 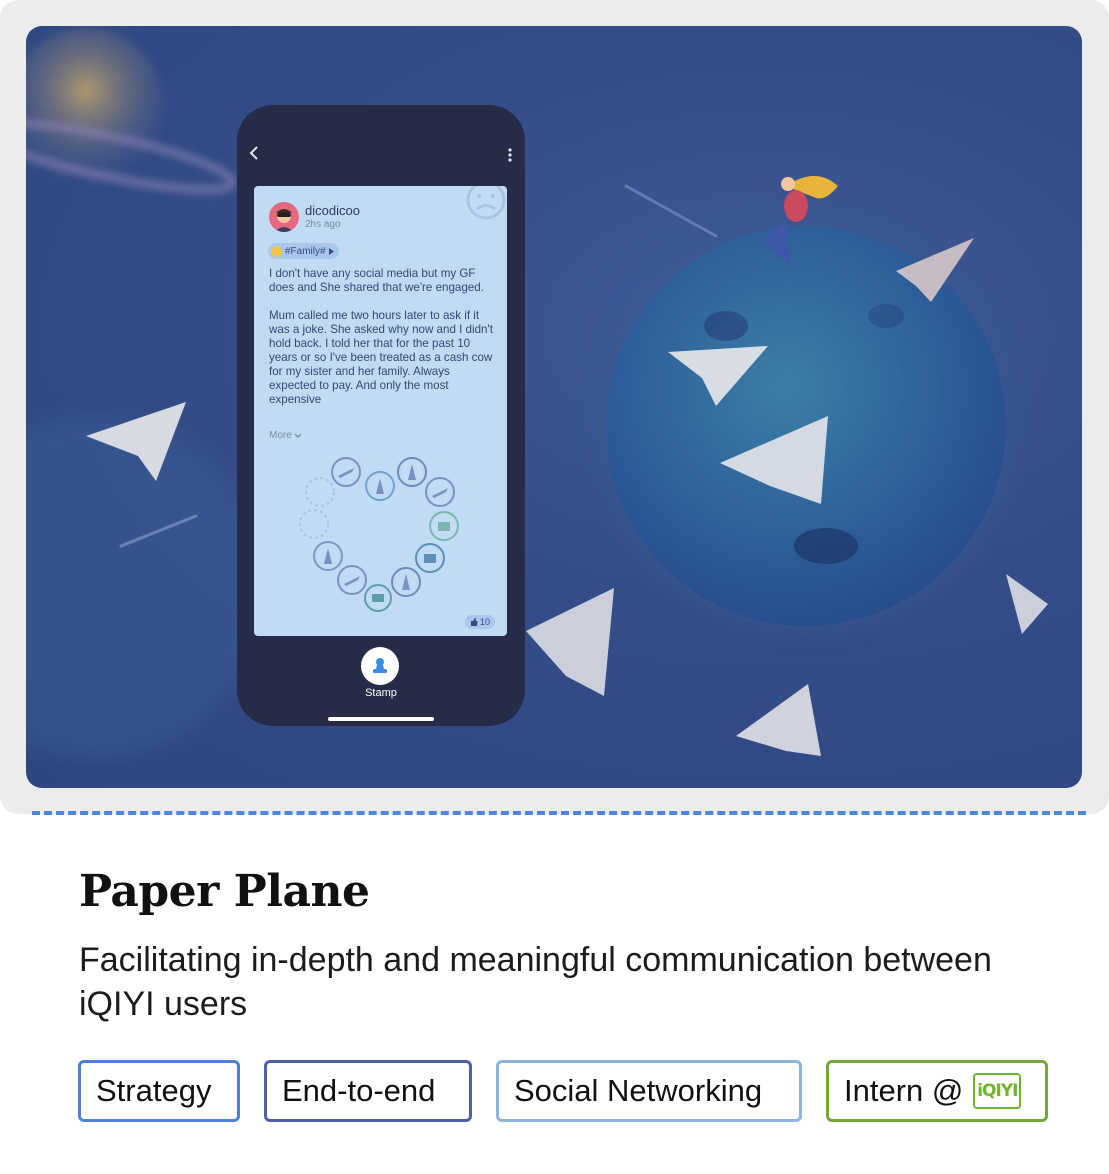 I want to click on topic-tag: #Family#, so click(x=303, y=251).